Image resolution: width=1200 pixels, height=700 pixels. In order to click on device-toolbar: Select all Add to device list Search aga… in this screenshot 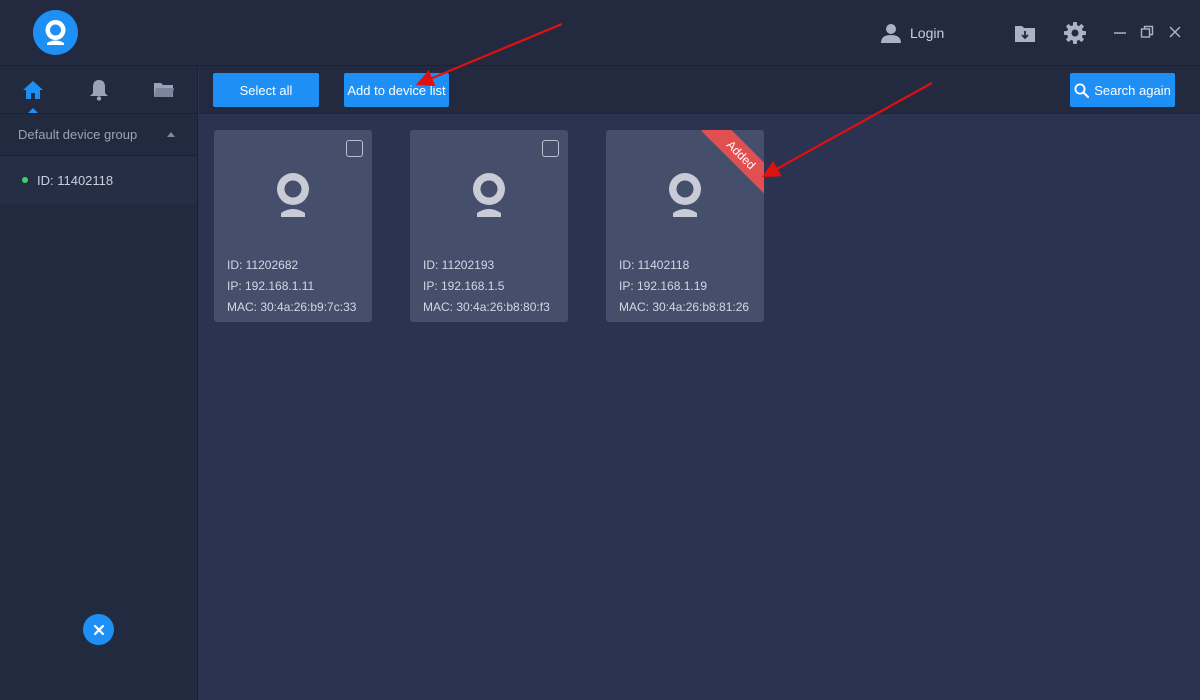, I will do `click(699, 90)`.